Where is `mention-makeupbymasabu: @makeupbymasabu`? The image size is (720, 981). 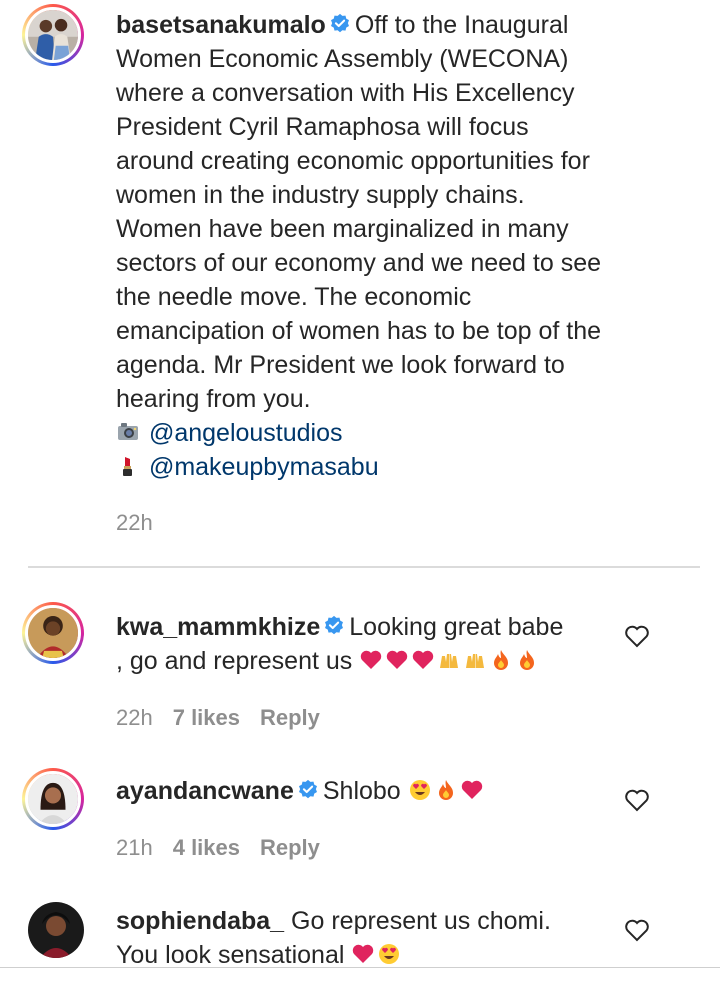
mention-makeupbymasabu: @makeupbymasabu is located at coordinates (264, 467).